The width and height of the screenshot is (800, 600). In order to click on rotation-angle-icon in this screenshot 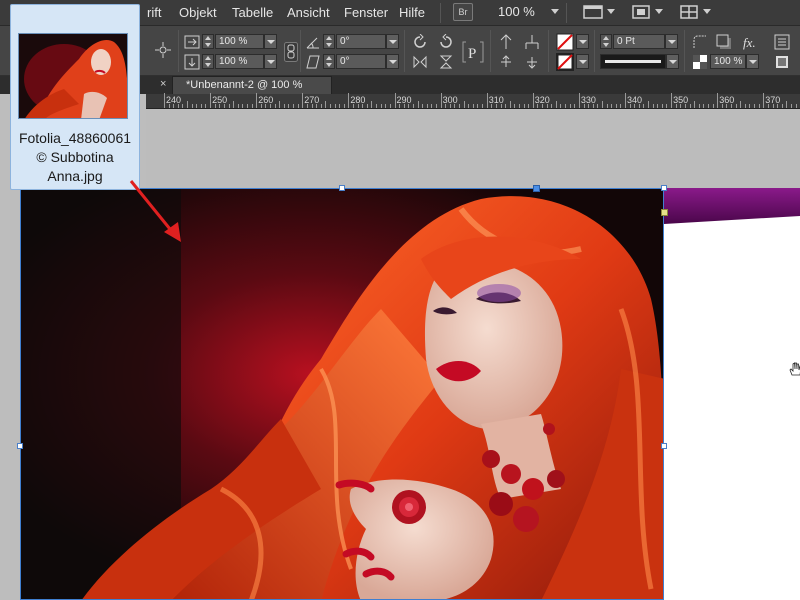, I will do `click(312, 43)`.